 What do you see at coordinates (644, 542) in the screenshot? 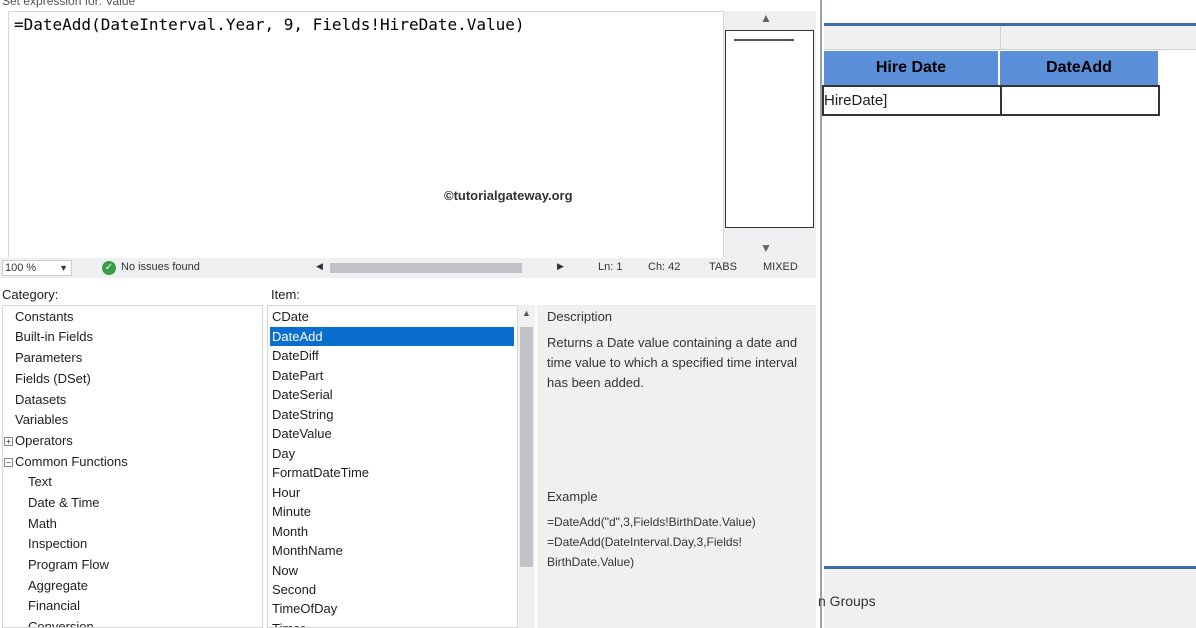
I see `example-line: =DateAdd(DateInterval.Day,3,Fields!` at bounding box center [644, 542].